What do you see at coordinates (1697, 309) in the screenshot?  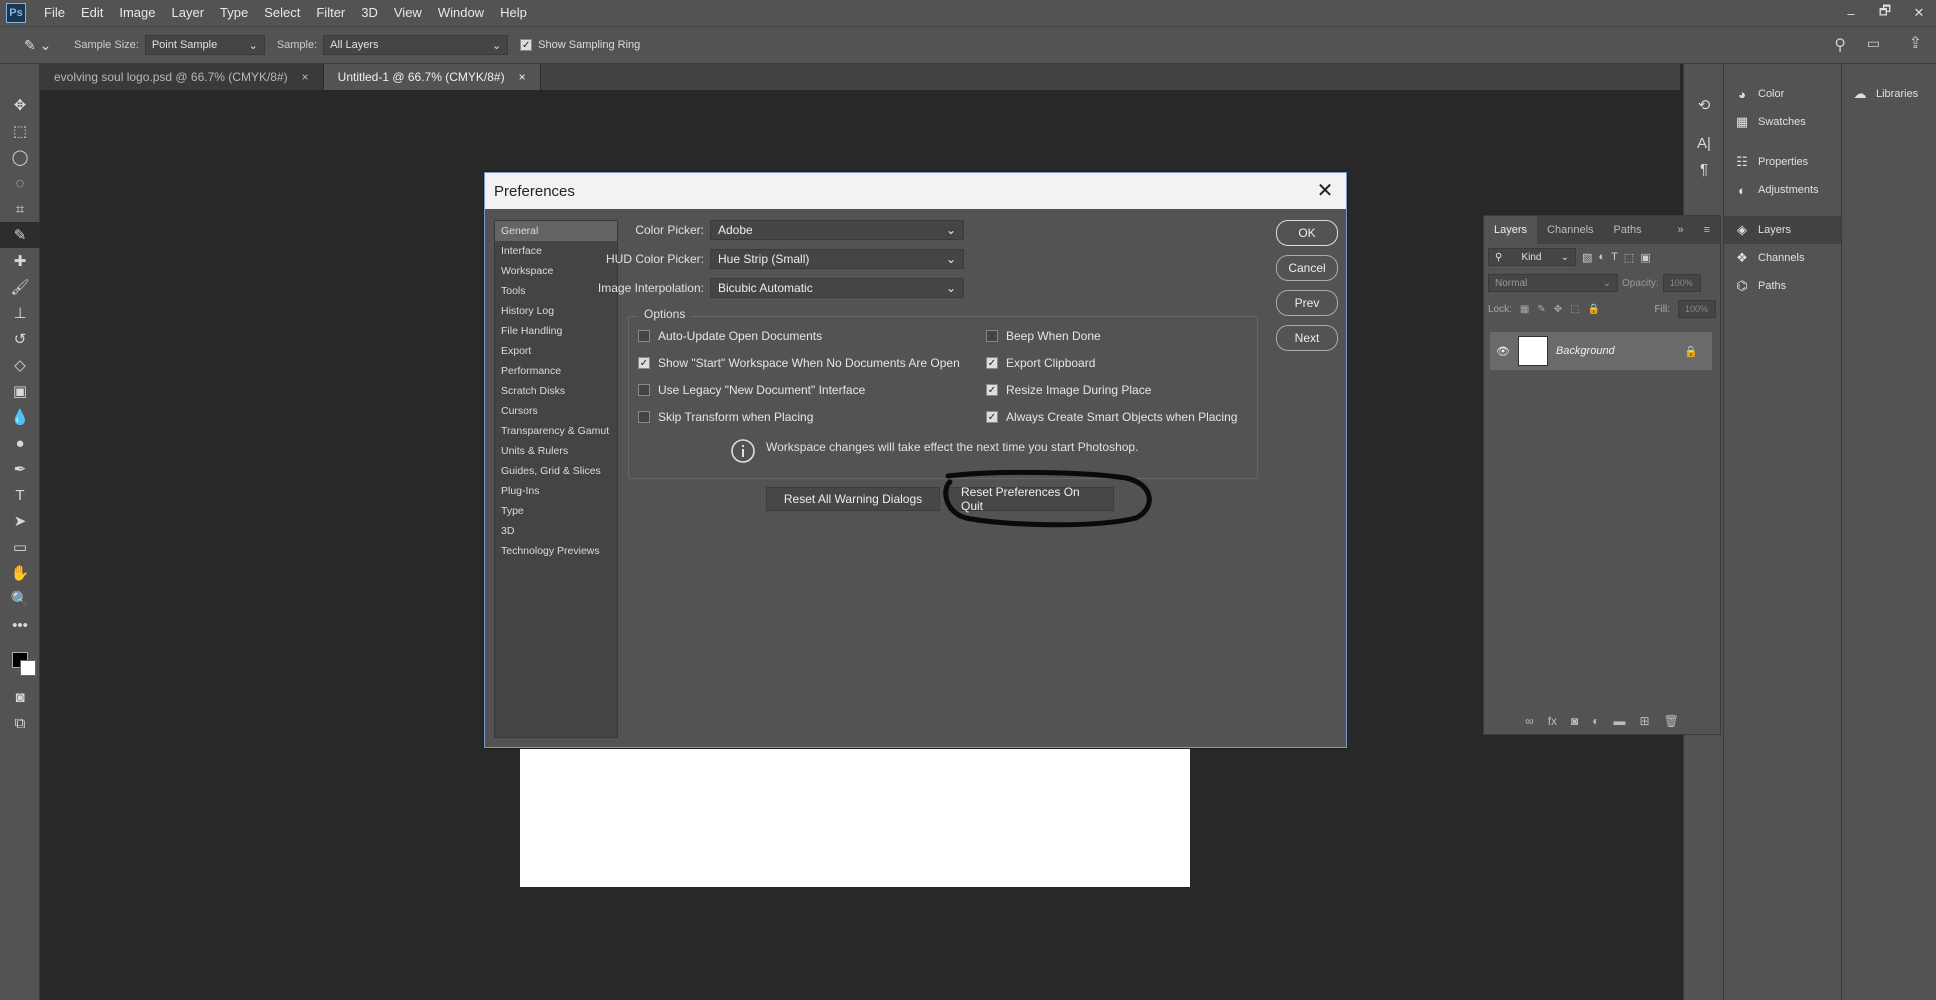 I see `fill-input: 100%` at bounding box center [1697, 309].